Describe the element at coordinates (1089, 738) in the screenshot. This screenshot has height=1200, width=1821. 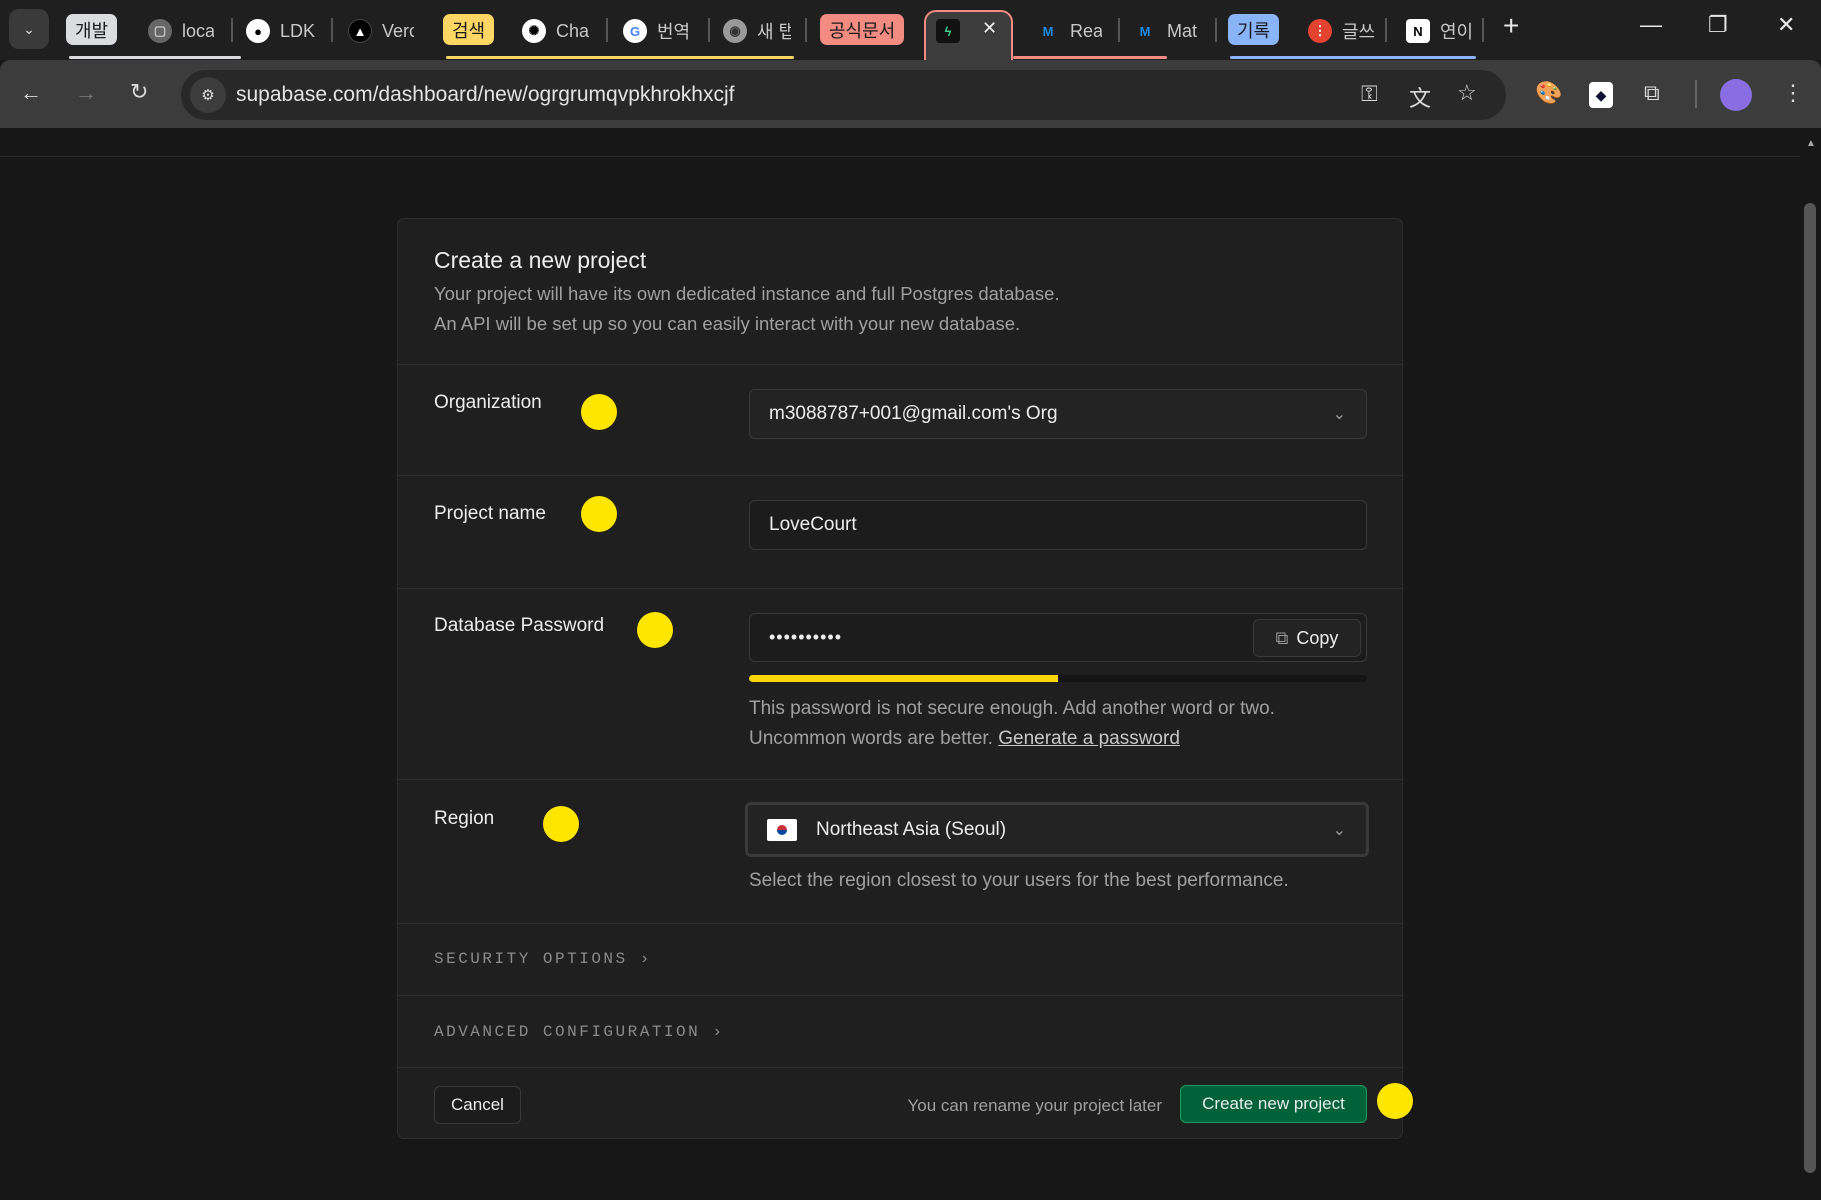
I see `generate-password-link: Generate a password` at that location.